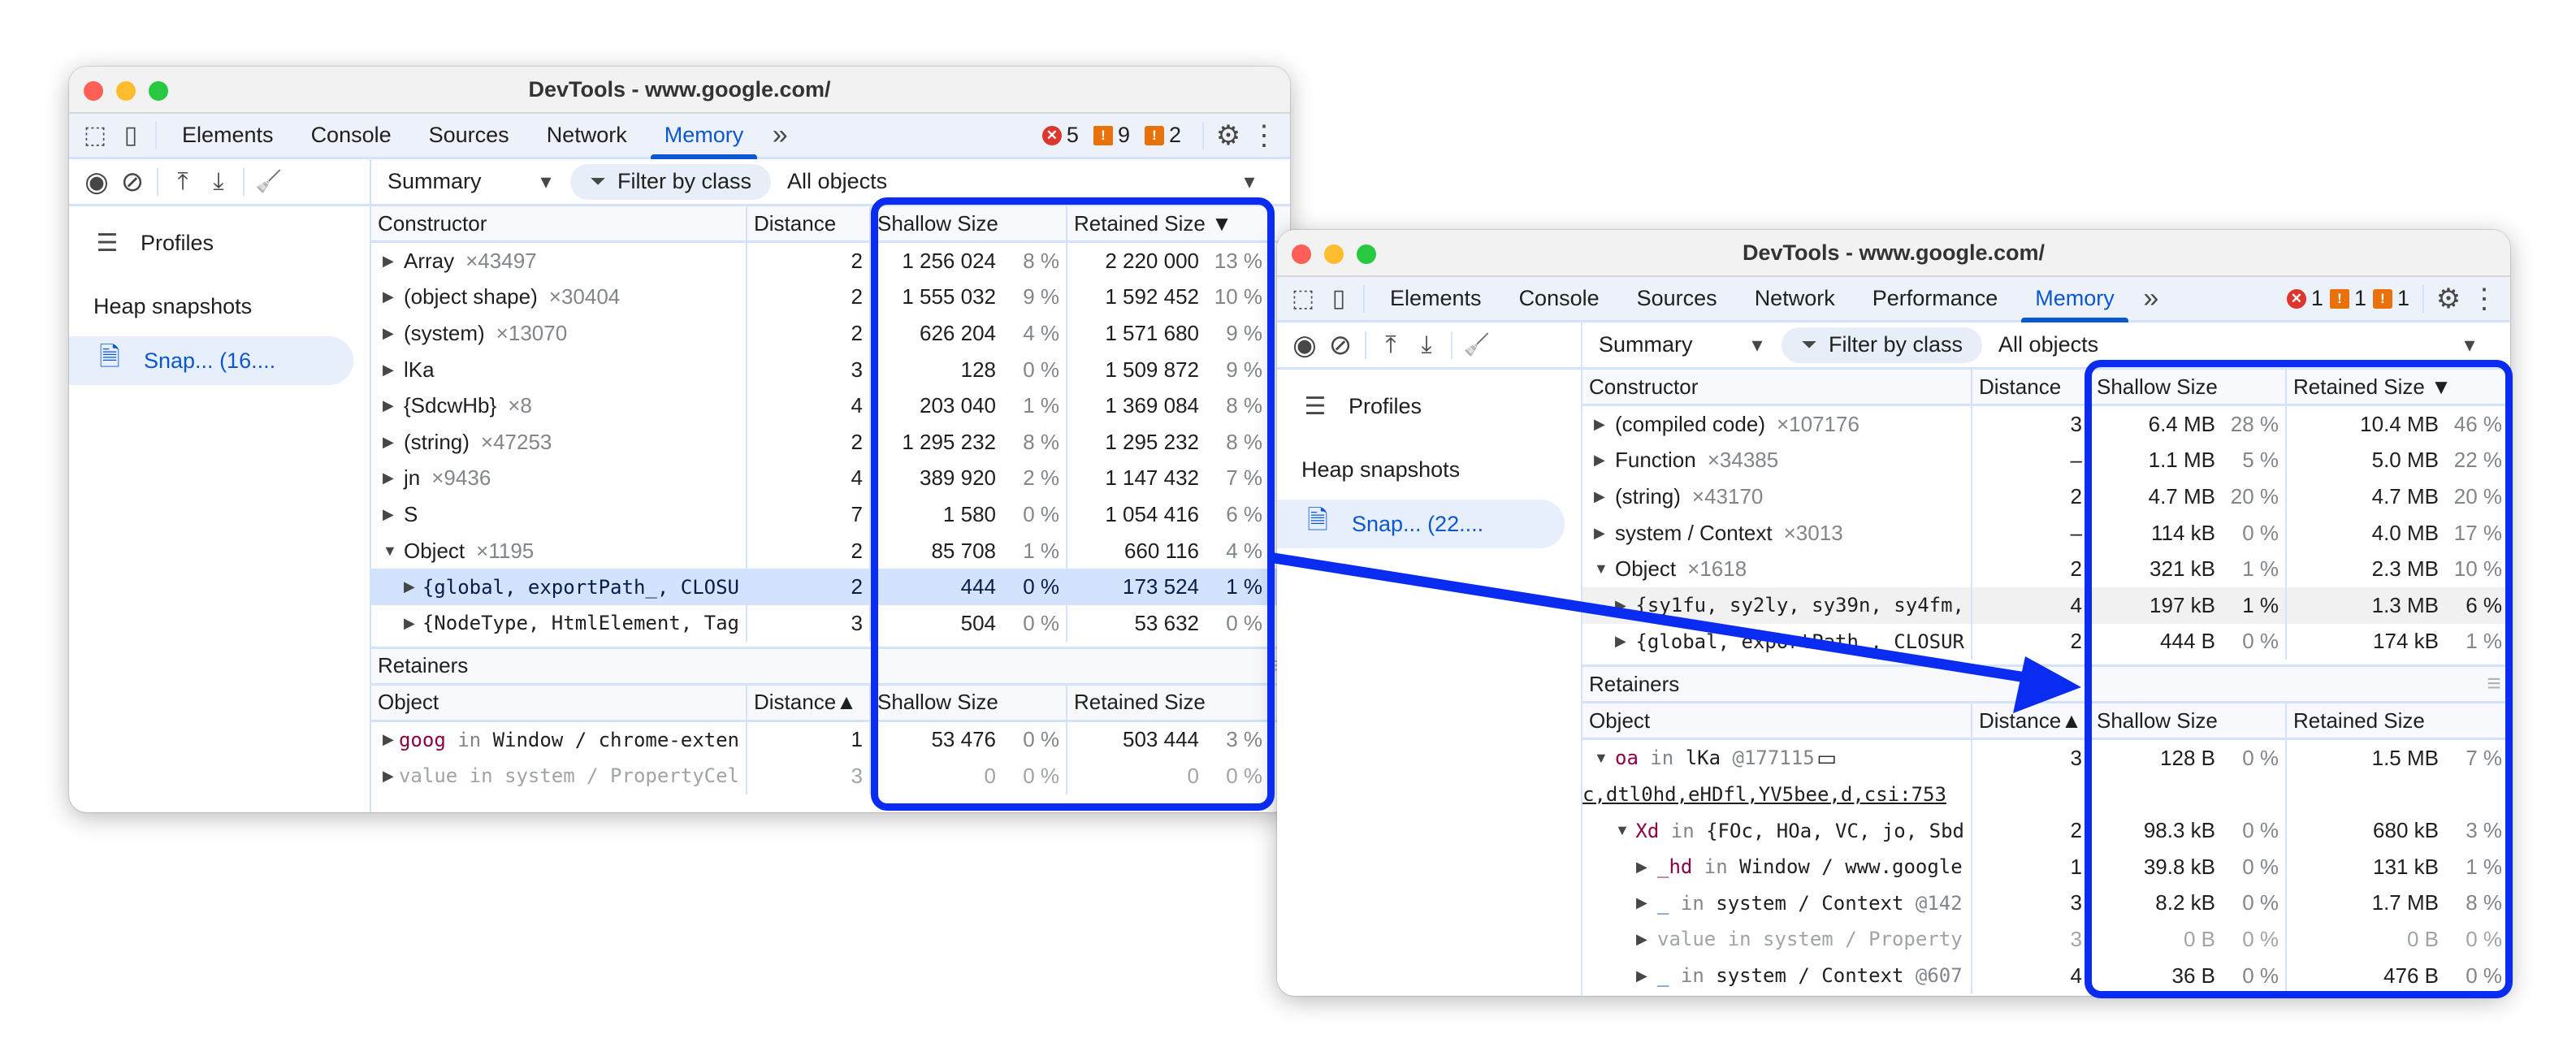 The height and width of the screenshot is (1056, 2576). I want to click on table-row: ▶ Array ×43497 2 1 256 024 8 % 2 220 000 13 %, so click(830, 261).